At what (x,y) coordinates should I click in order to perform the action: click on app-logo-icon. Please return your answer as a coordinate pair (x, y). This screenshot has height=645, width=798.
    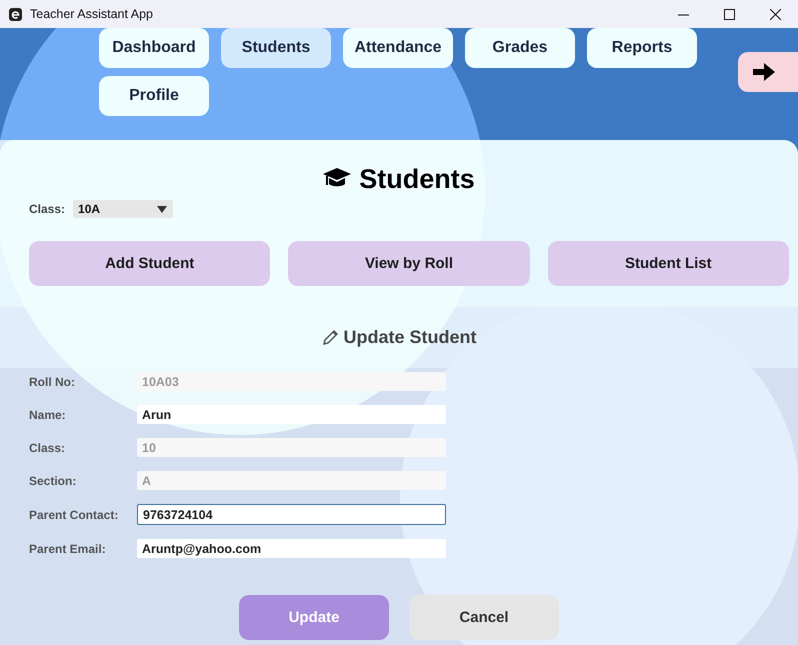
    Looking at the image, I should click on (15, 14).